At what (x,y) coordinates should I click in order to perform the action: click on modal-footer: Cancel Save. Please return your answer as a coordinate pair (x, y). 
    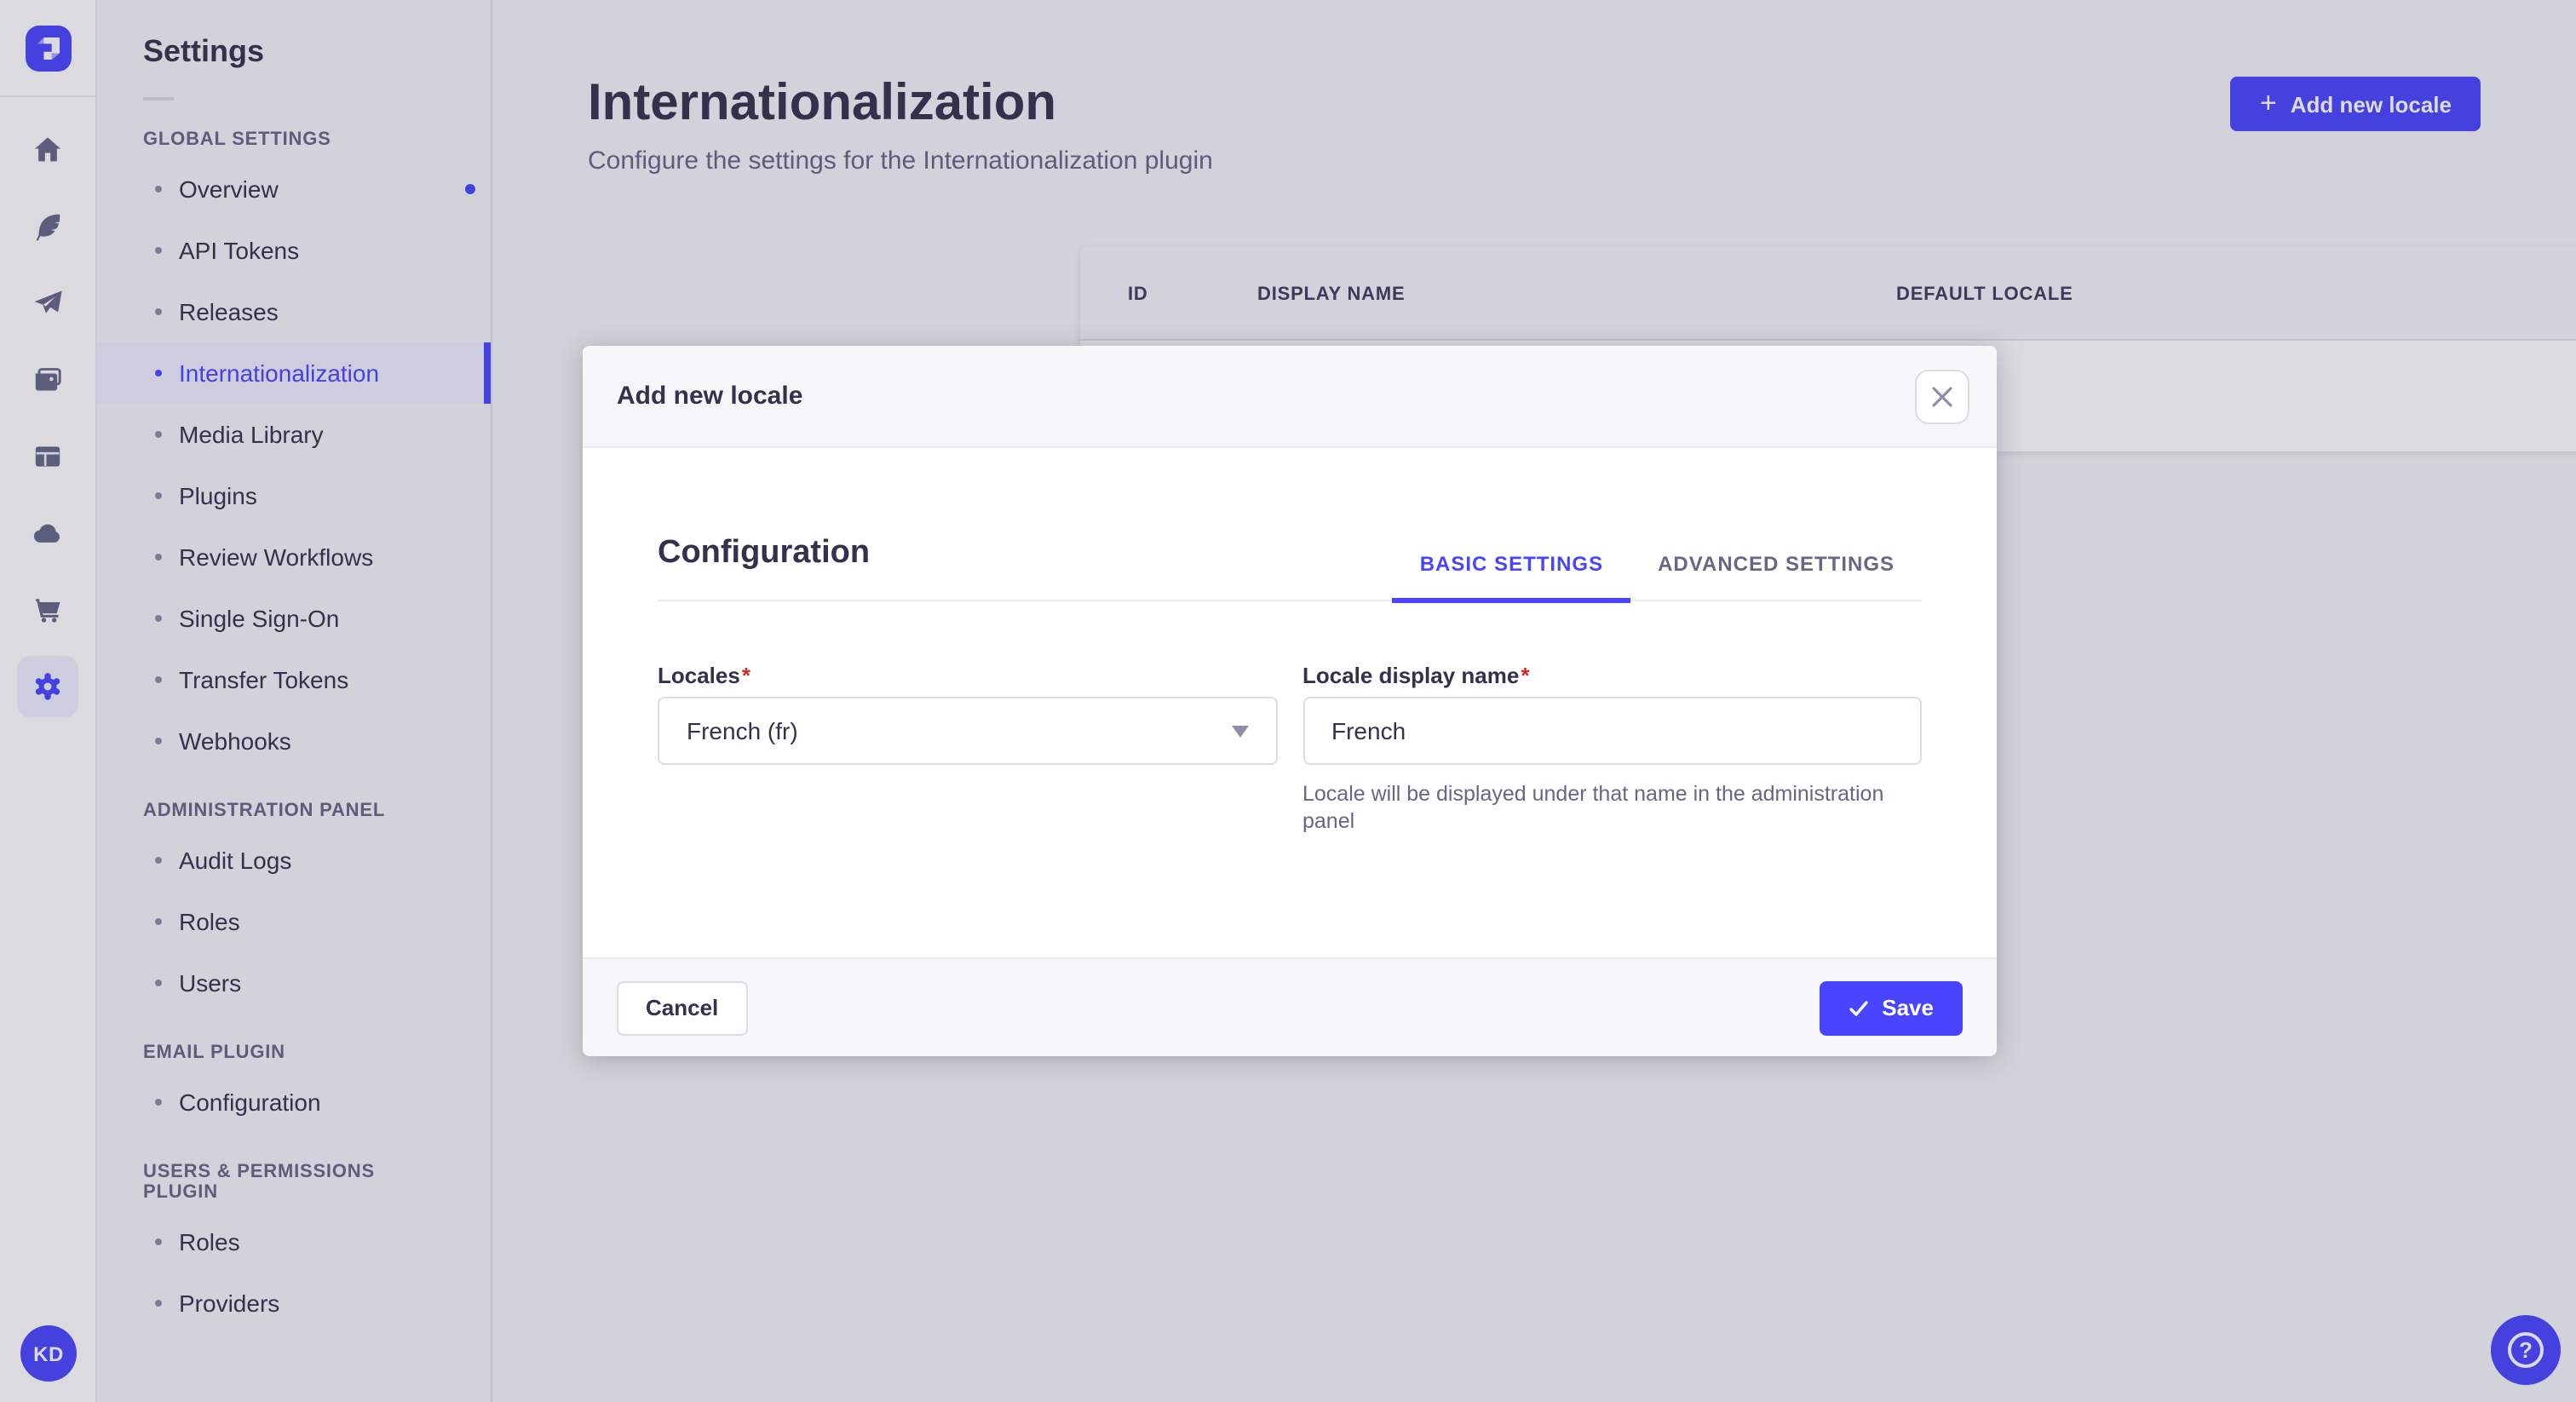
    Looking at the image, I should click on (1290, 1007).